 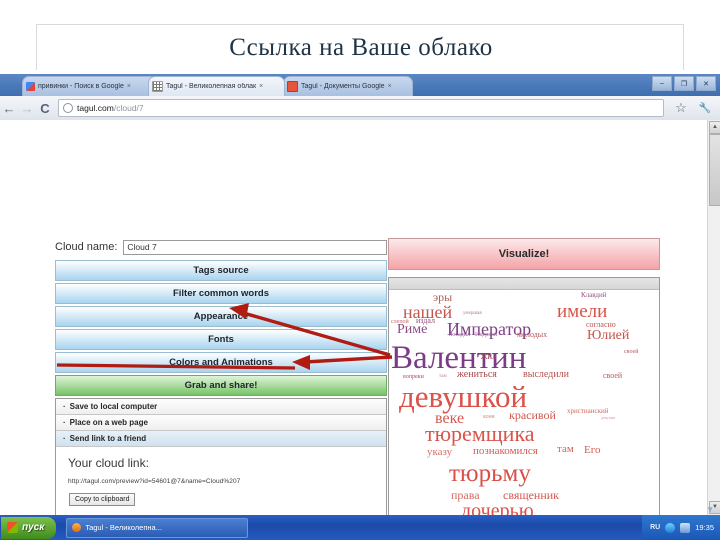 I want to click on system-tray: RU 19:35, so click(x=681, y=527).